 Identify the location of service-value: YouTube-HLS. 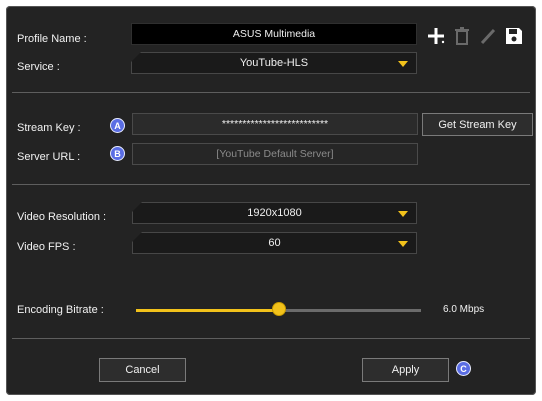
(274, 63).